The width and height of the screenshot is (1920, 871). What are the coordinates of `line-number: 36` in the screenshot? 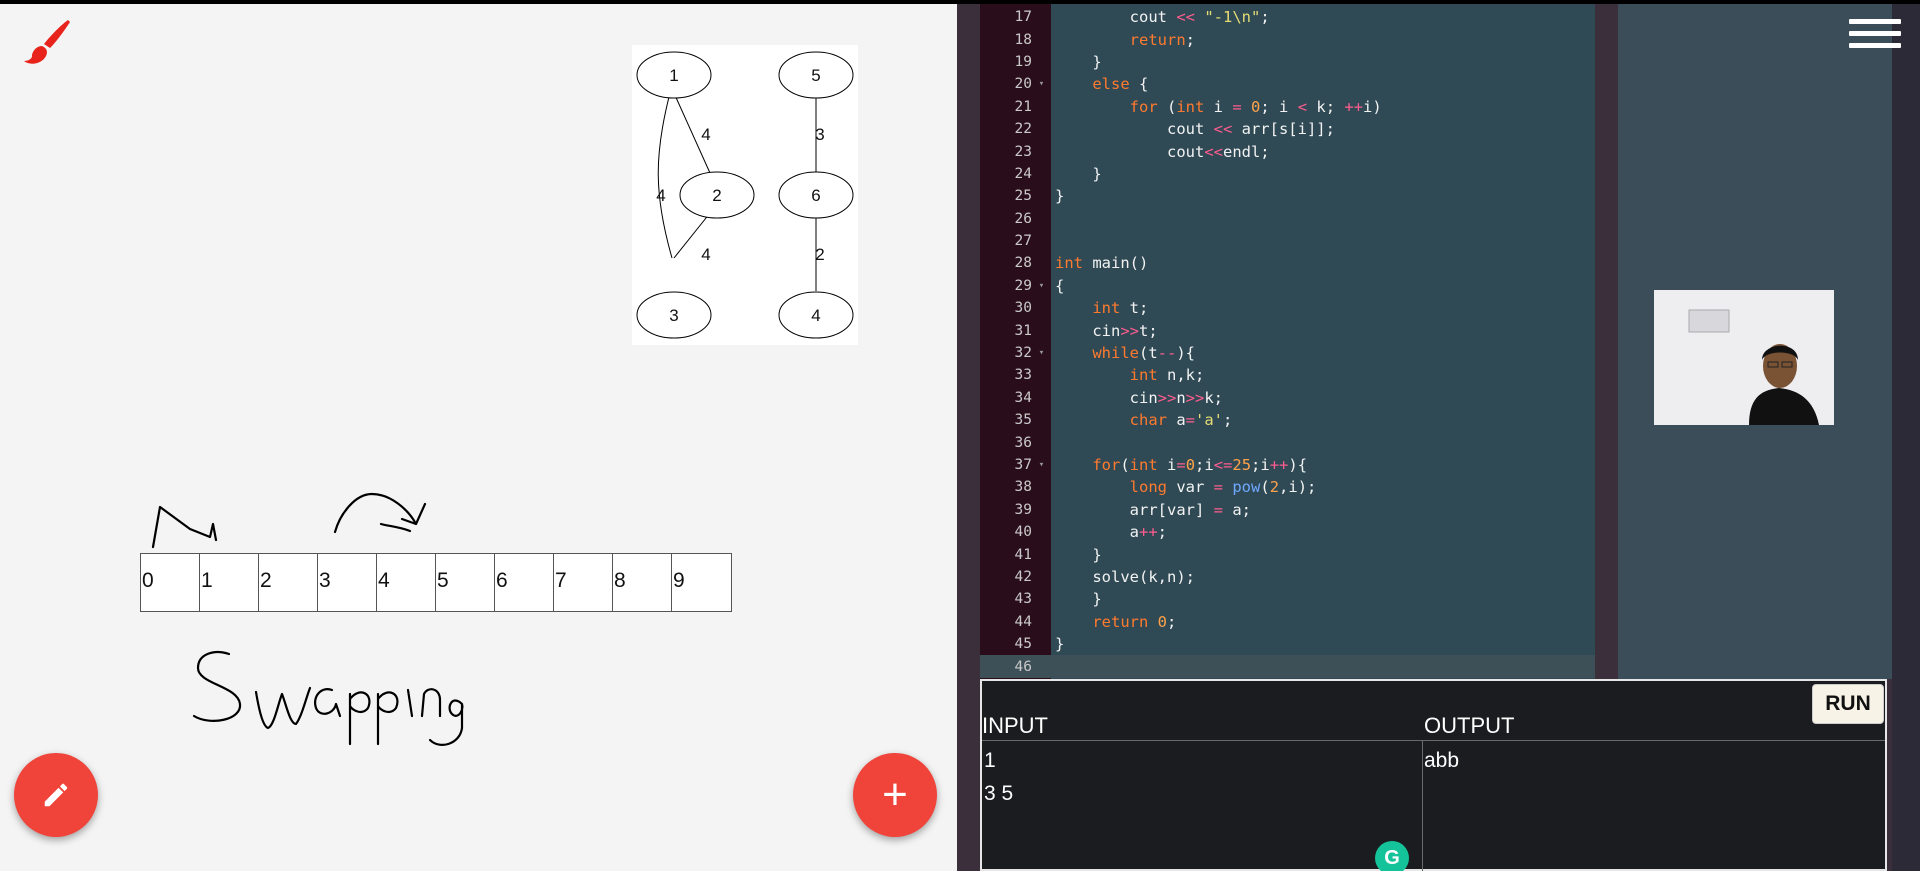 It's located at (1023, 442).